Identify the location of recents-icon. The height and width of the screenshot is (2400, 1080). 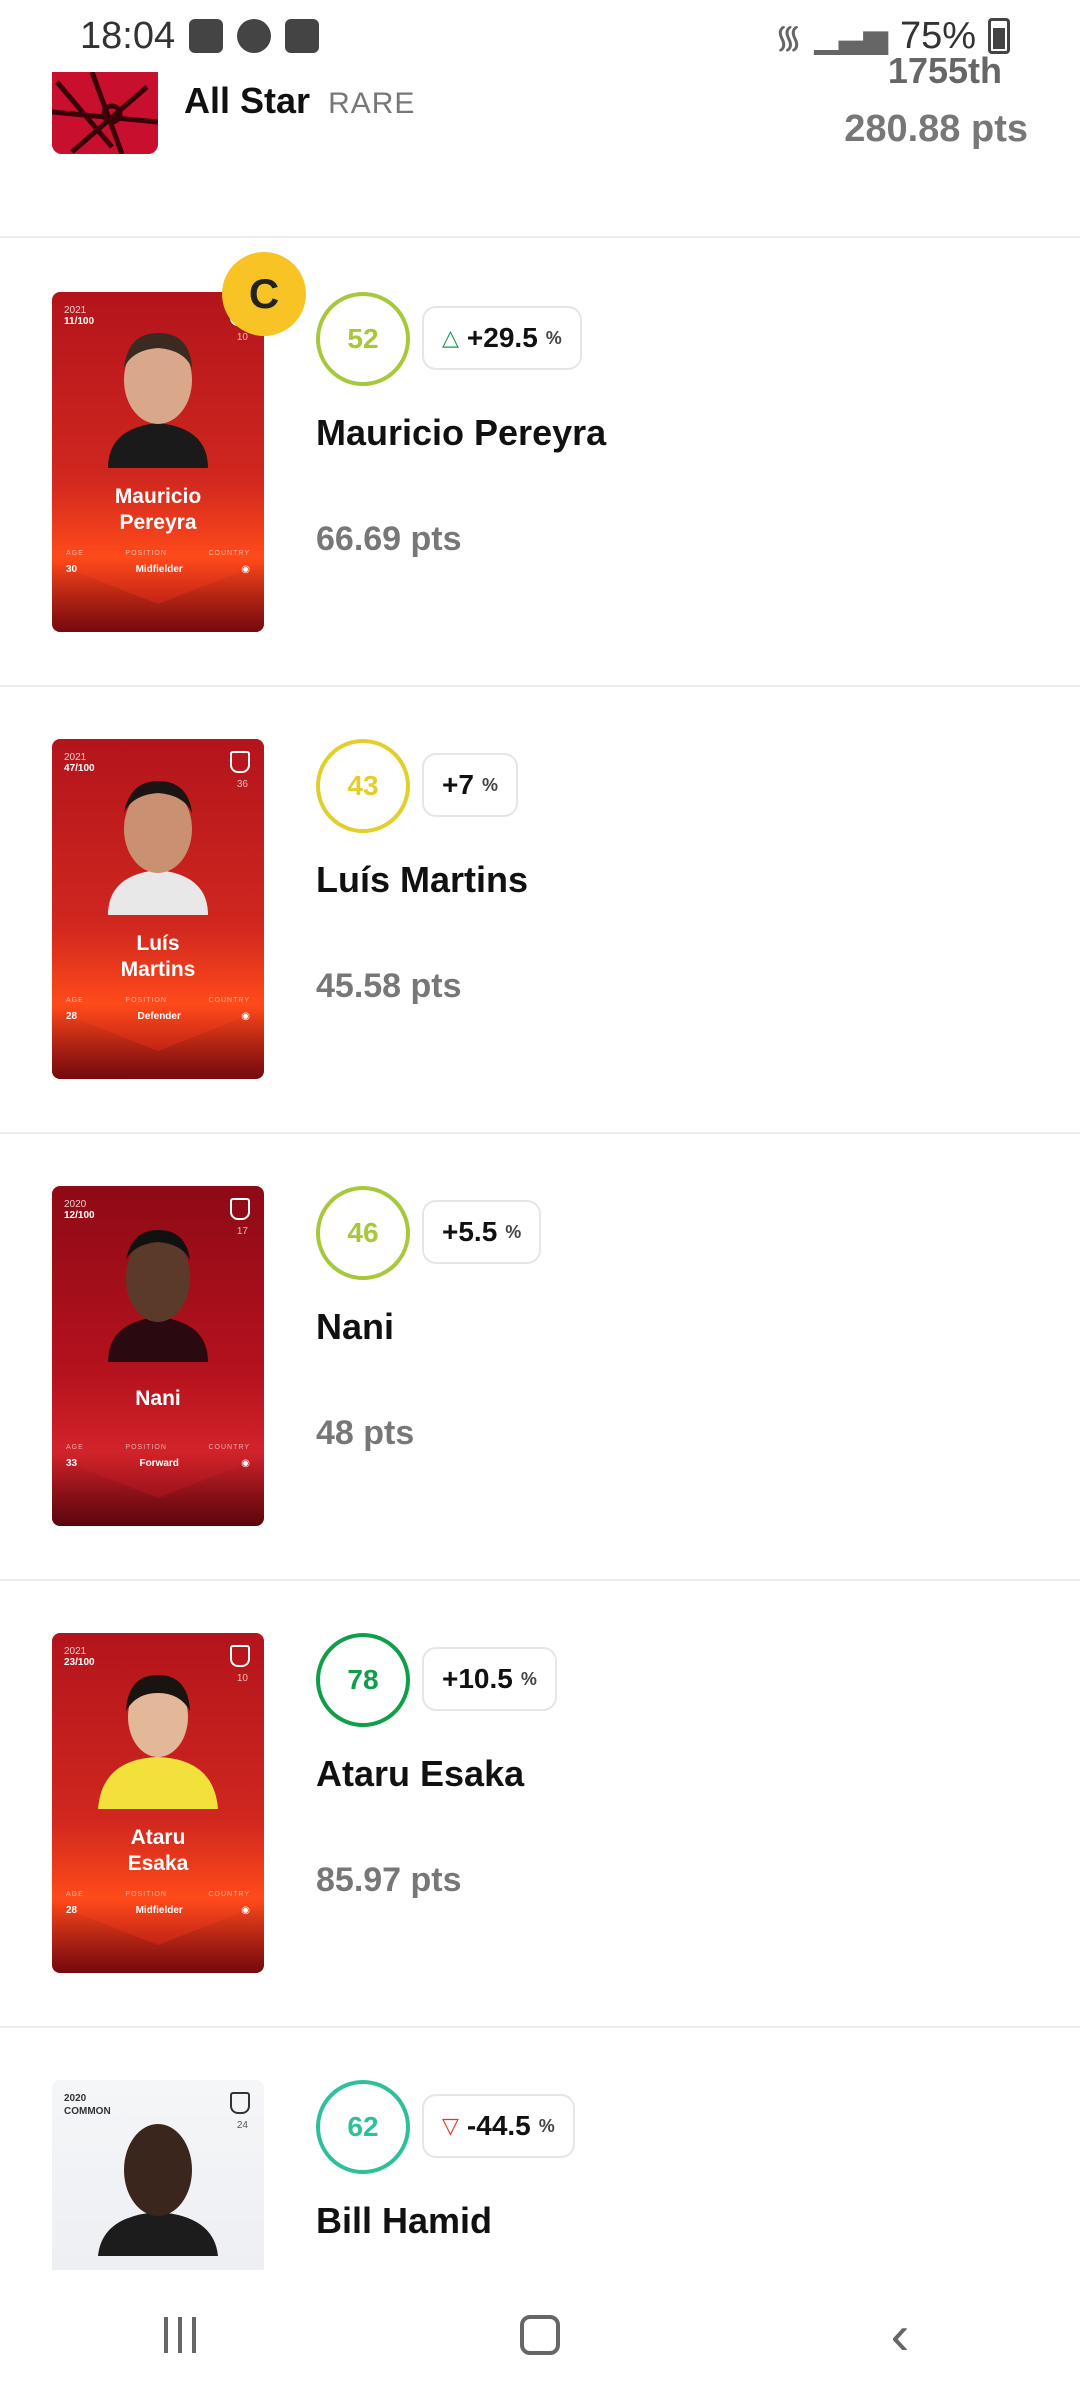
(180, 2335).